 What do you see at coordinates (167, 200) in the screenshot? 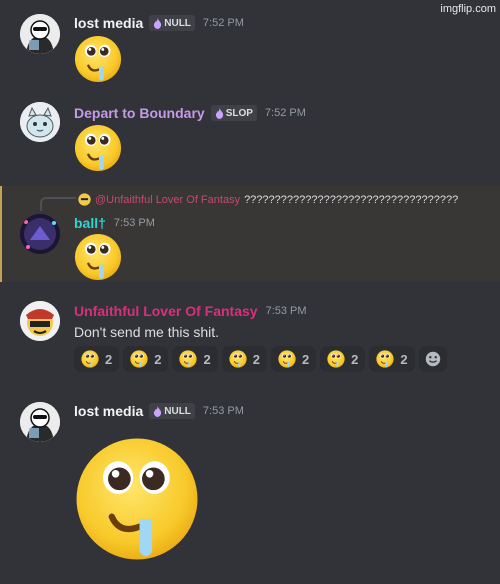
I see `reply-mention: @Unfaithful Lover Of Fantasy` at bounding box center [167, 200].